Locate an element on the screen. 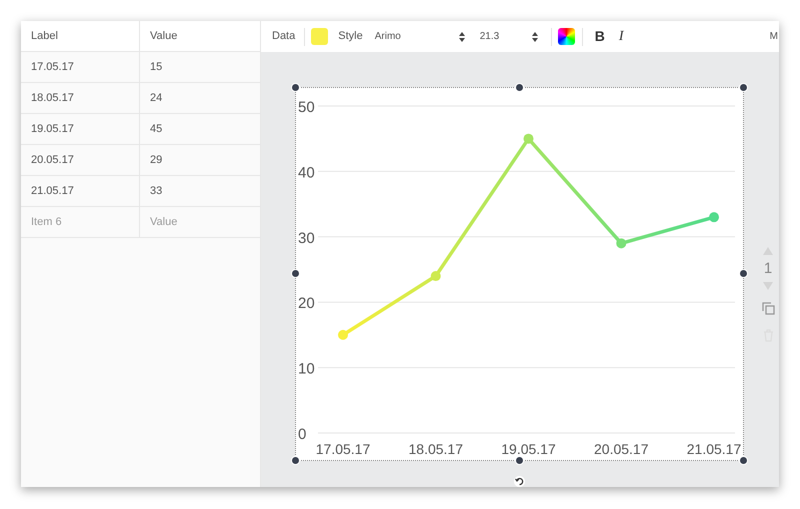 The width and height of the screenshot is (800, 509). rotate-icon is located at coordinates (519, 481).